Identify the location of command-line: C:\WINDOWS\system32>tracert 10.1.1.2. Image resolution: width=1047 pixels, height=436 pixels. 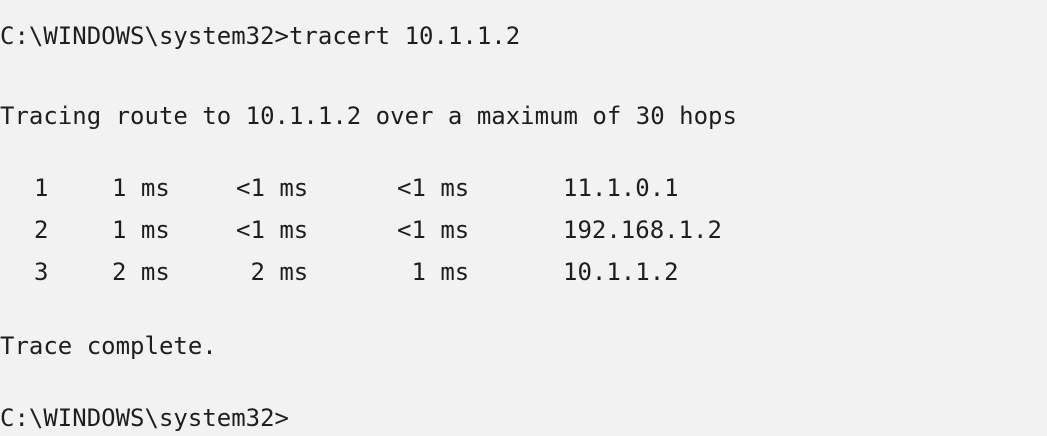
(260, 36).